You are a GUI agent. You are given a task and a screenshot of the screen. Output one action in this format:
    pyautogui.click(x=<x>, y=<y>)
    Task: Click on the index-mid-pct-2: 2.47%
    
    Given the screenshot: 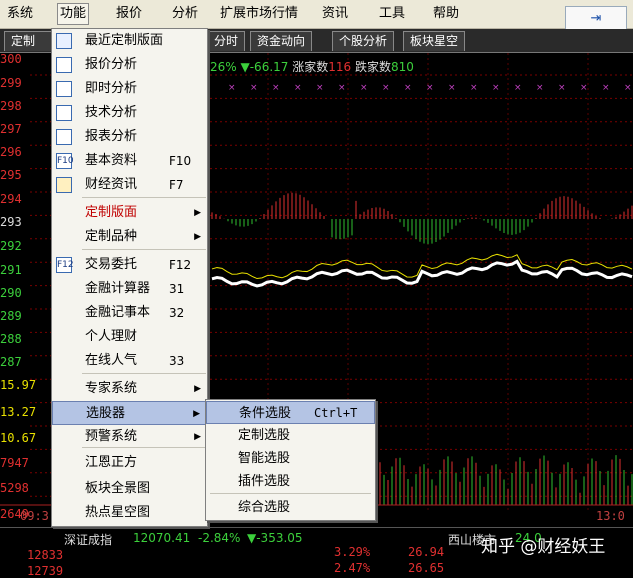 What is the action you would take?
    pyautogui.click(x=352, y=568)
    